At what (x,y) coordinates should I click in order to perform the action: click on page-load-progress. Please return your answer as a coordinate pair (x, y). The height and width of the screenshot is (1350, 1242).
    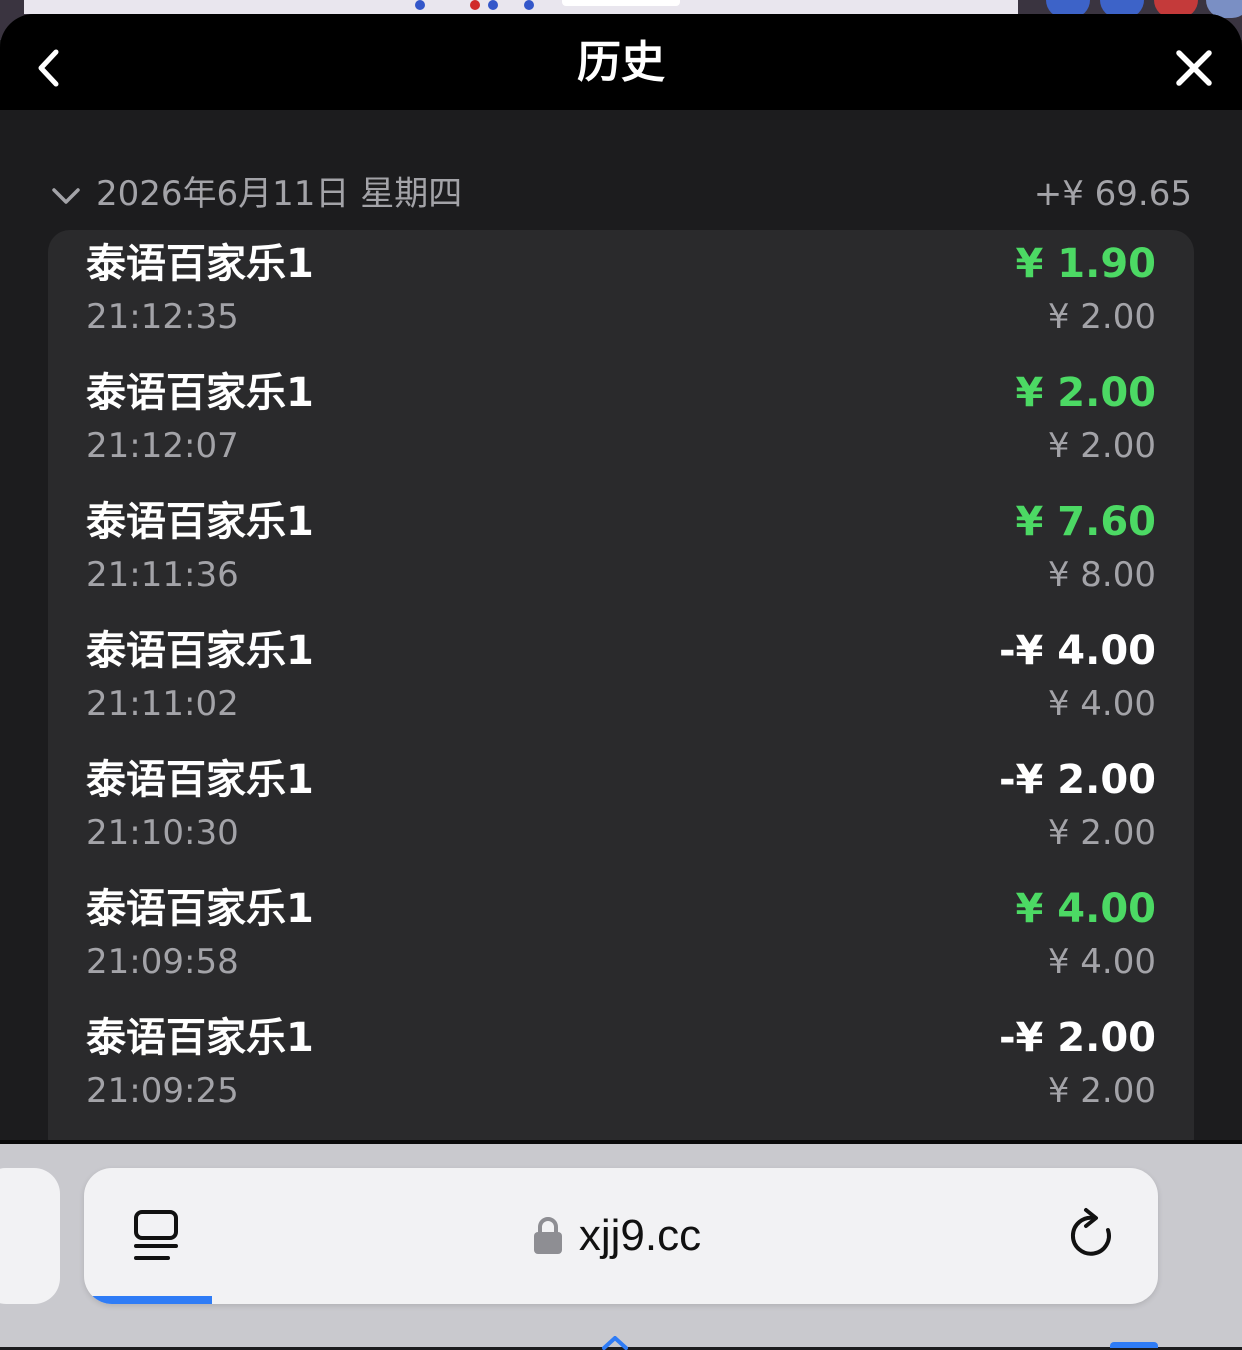
    Looking at the image, I should click on (148, 1300).